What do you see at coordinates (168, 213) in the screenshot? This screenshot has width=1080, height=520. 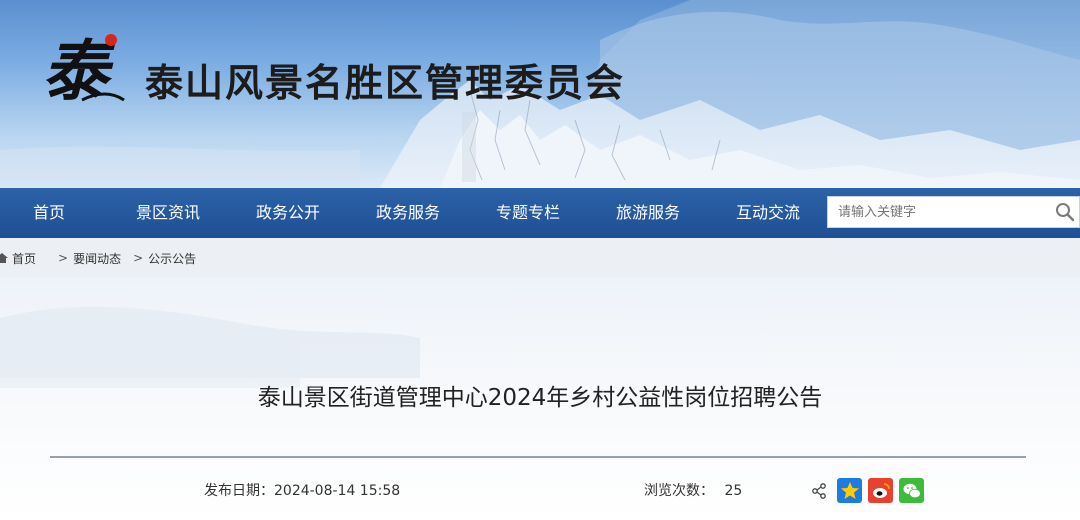 I see `nav-item-scenic-news: 景区资讯` at bounding box center [168, 213].